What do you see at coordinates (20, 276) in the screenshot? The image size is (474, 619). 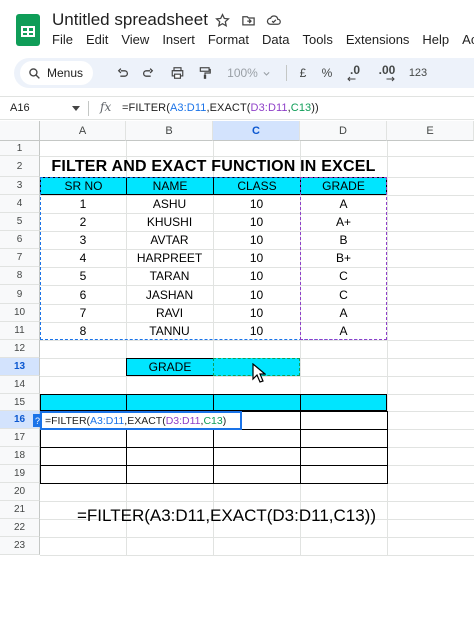 I see `row-header-8: 8` at bounding box center [20, 276].